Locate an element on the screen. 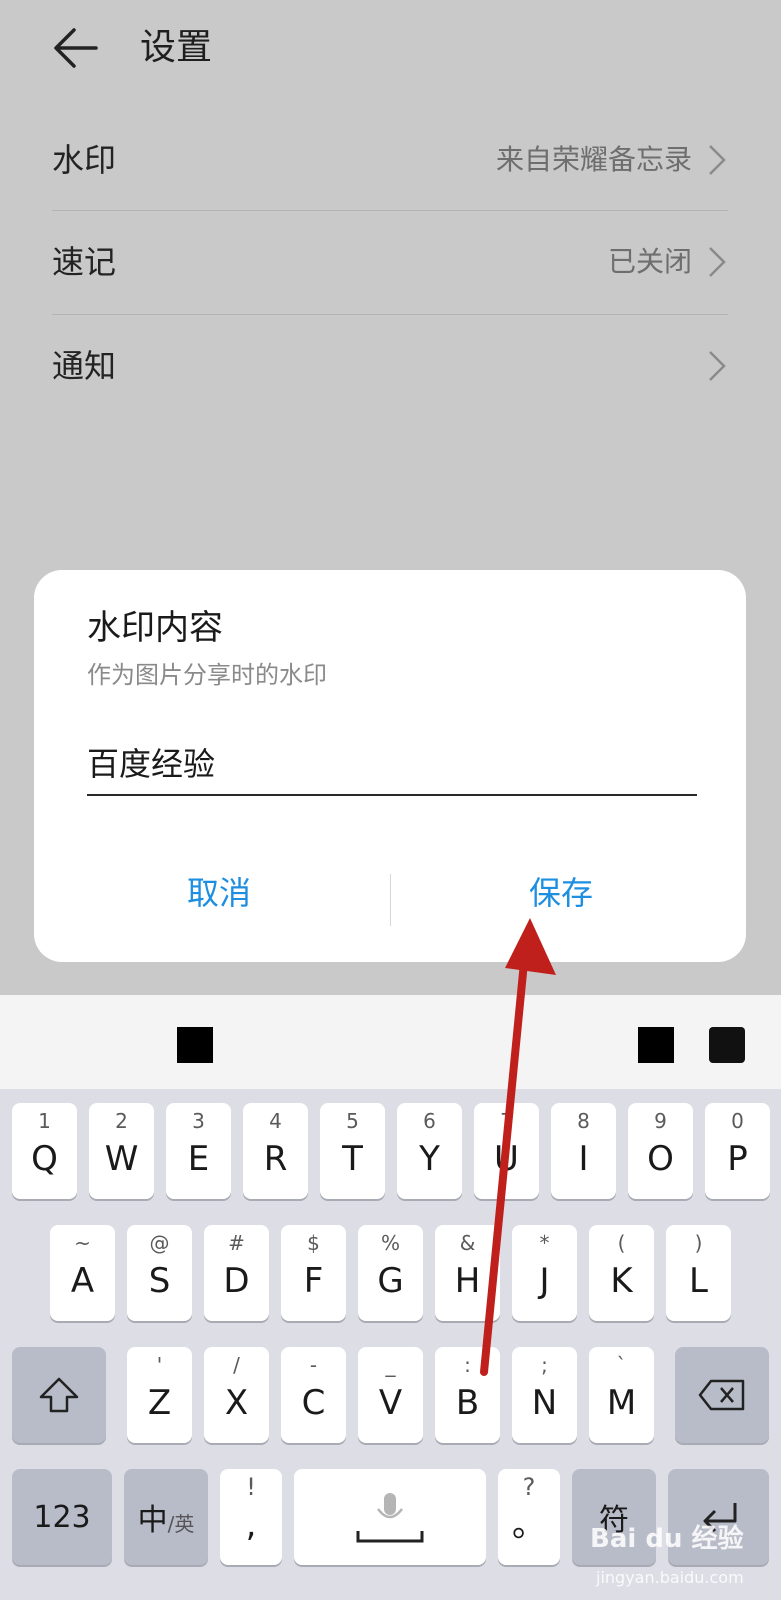 Image resolution: width=781 pixels, height=1600 pixels. key-p: 0P is located at coordinates (737, 1151).